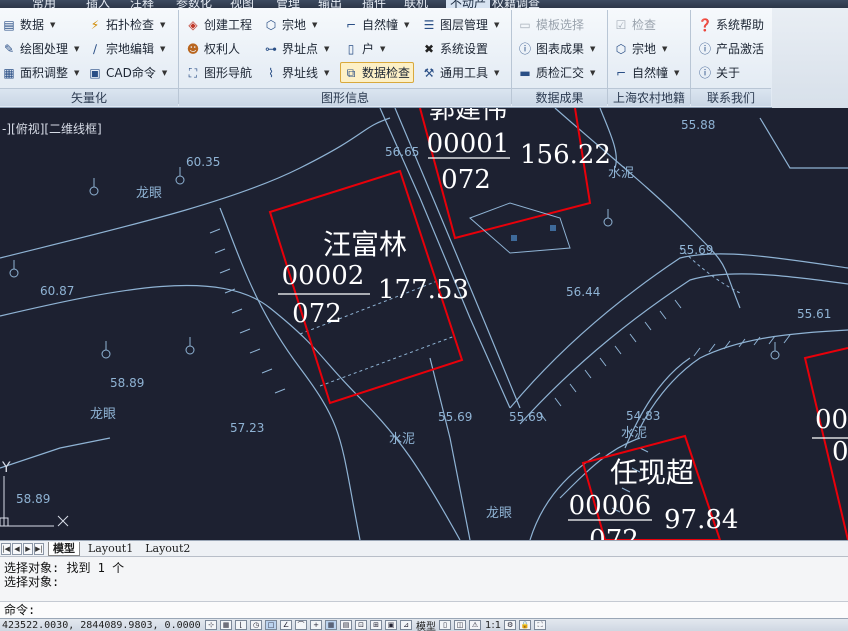  I want to click on snap-toggle: ⊹, so click(211, 625).